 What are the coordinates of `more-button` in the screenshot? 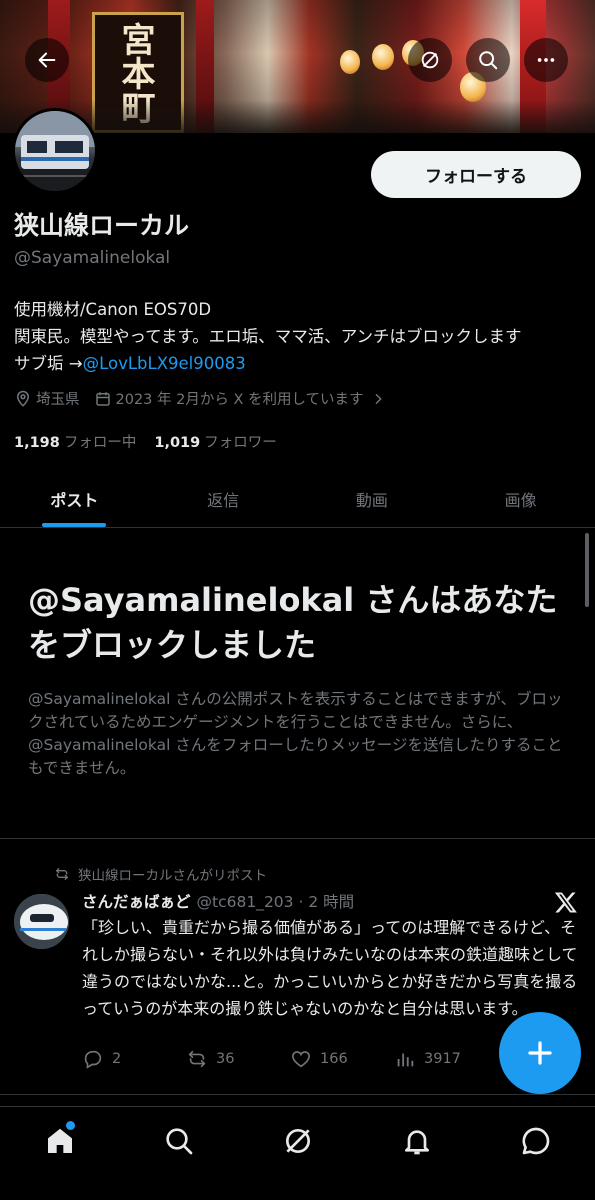 It's located at (546, 60).